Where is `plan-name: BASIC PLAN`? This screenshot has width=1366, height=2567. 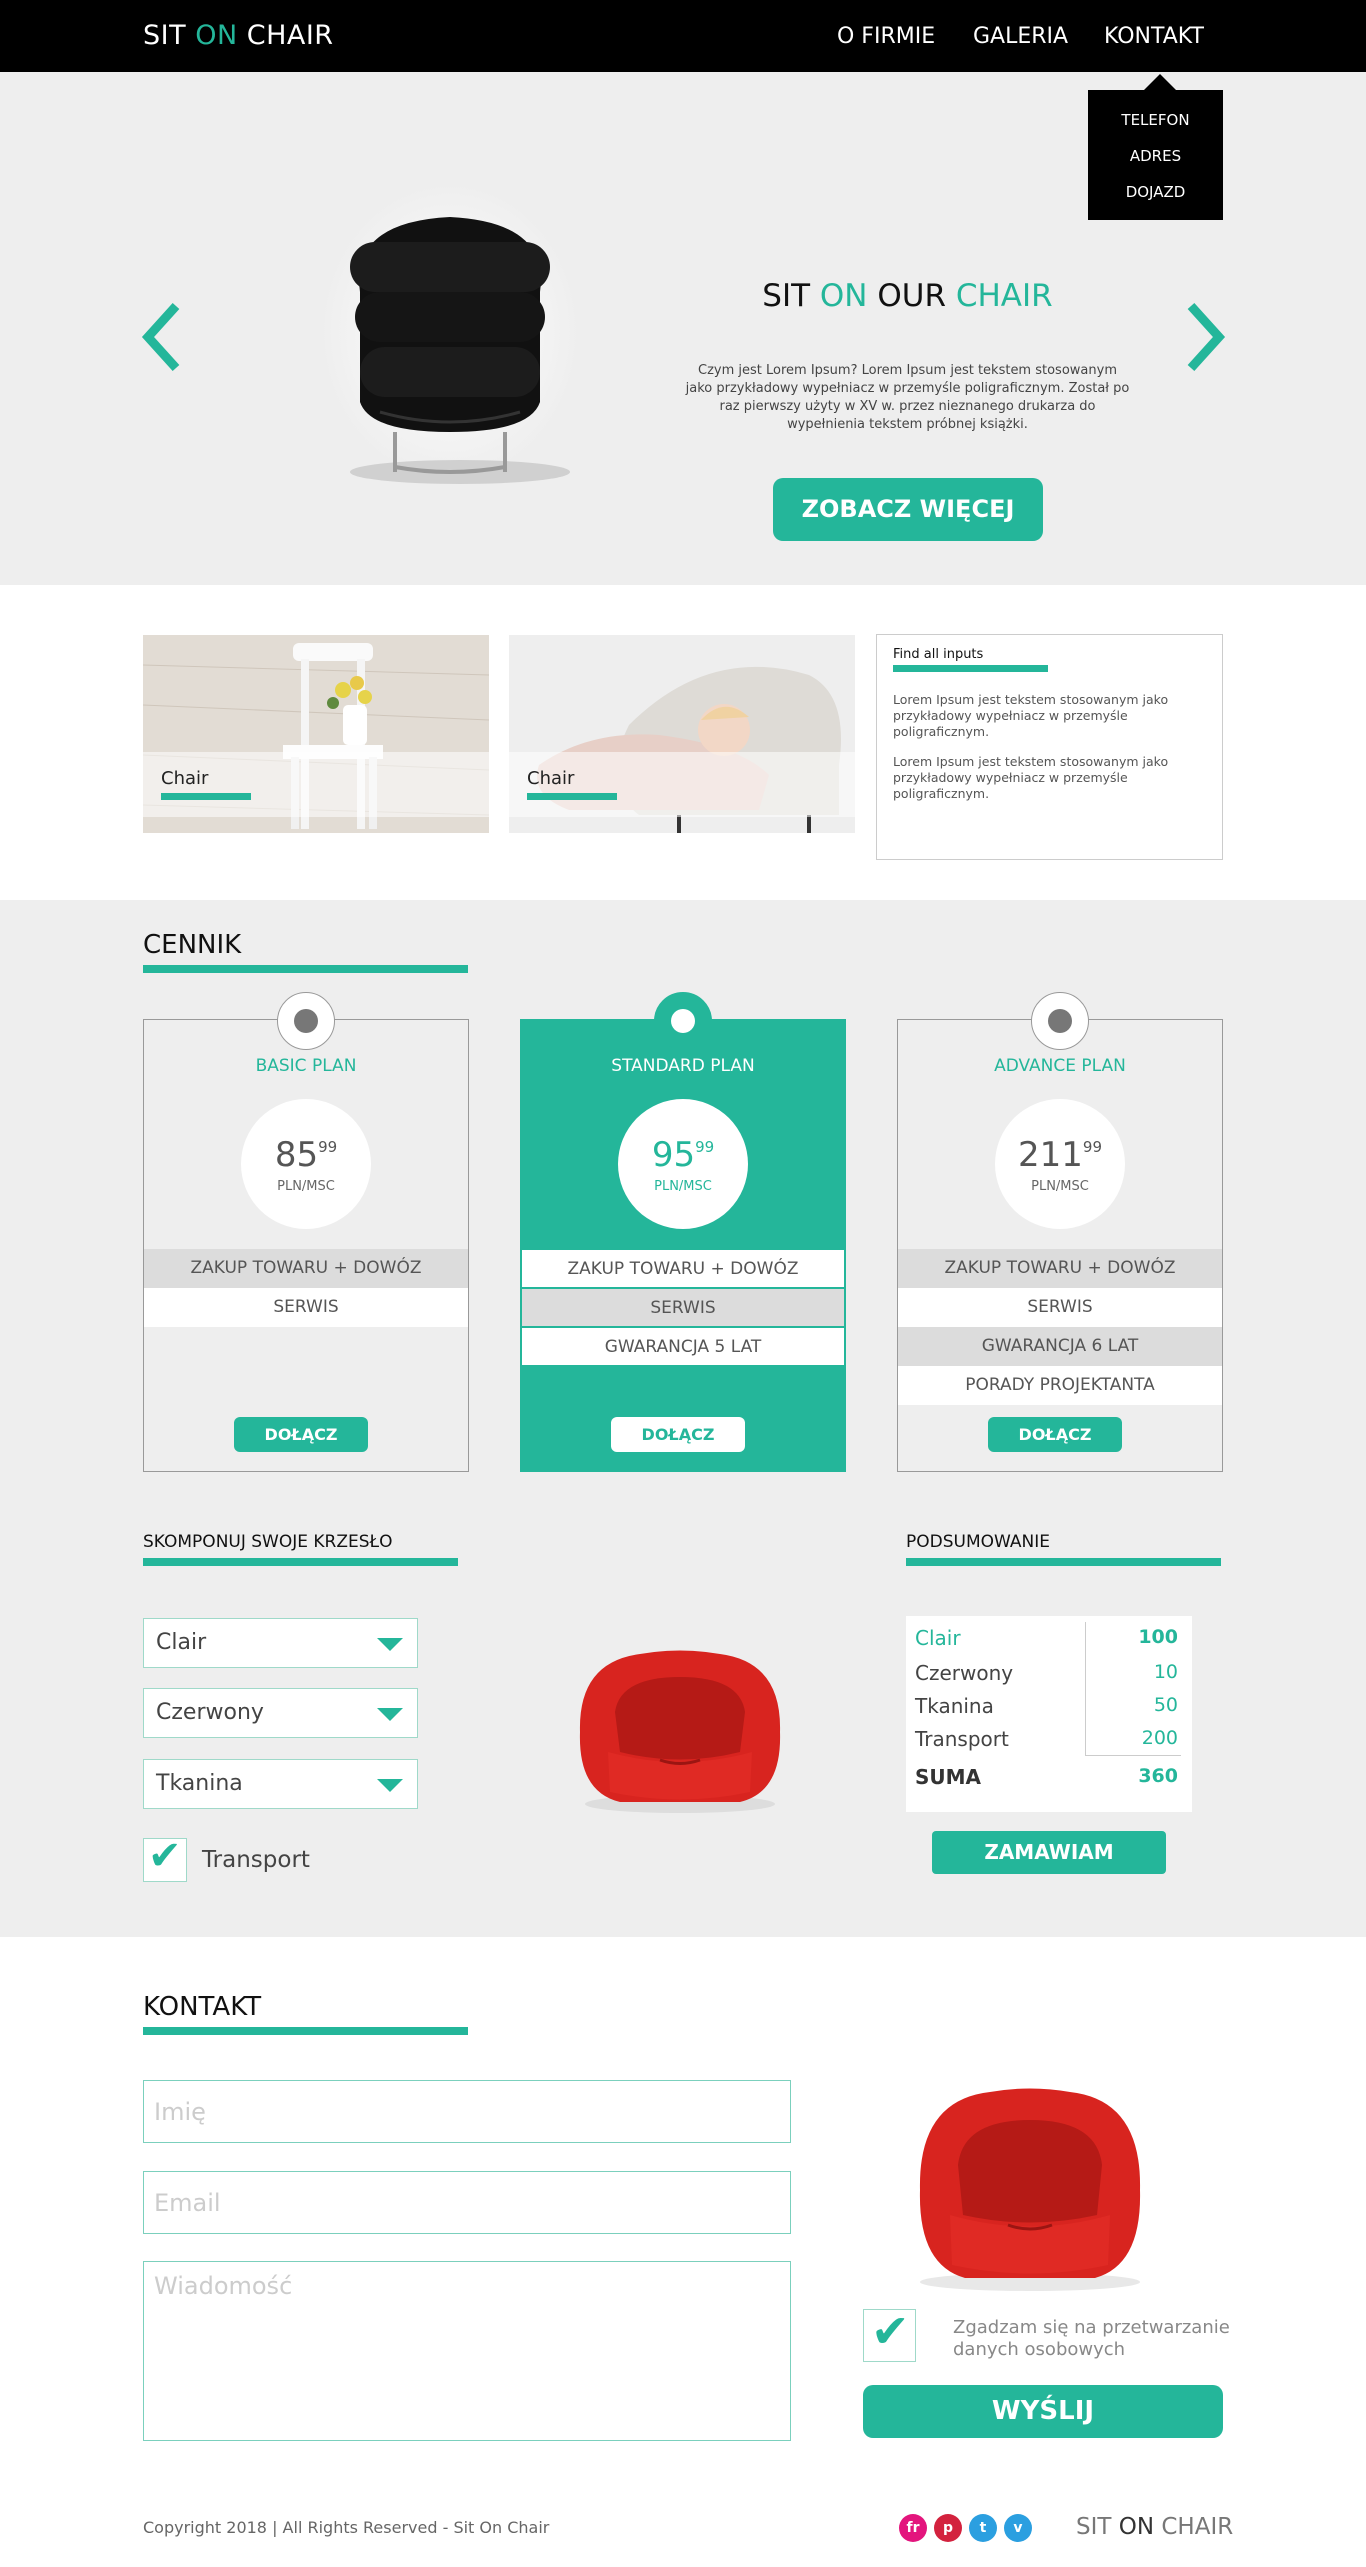
plan-name: BASIC PLAN is located at coordinates (306, 1066).